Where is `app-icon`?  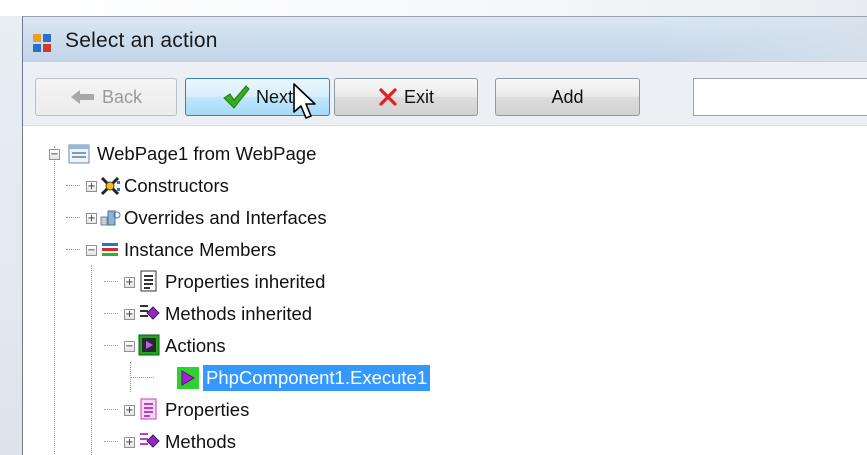 app-icon is located at coordinates (42, 43).